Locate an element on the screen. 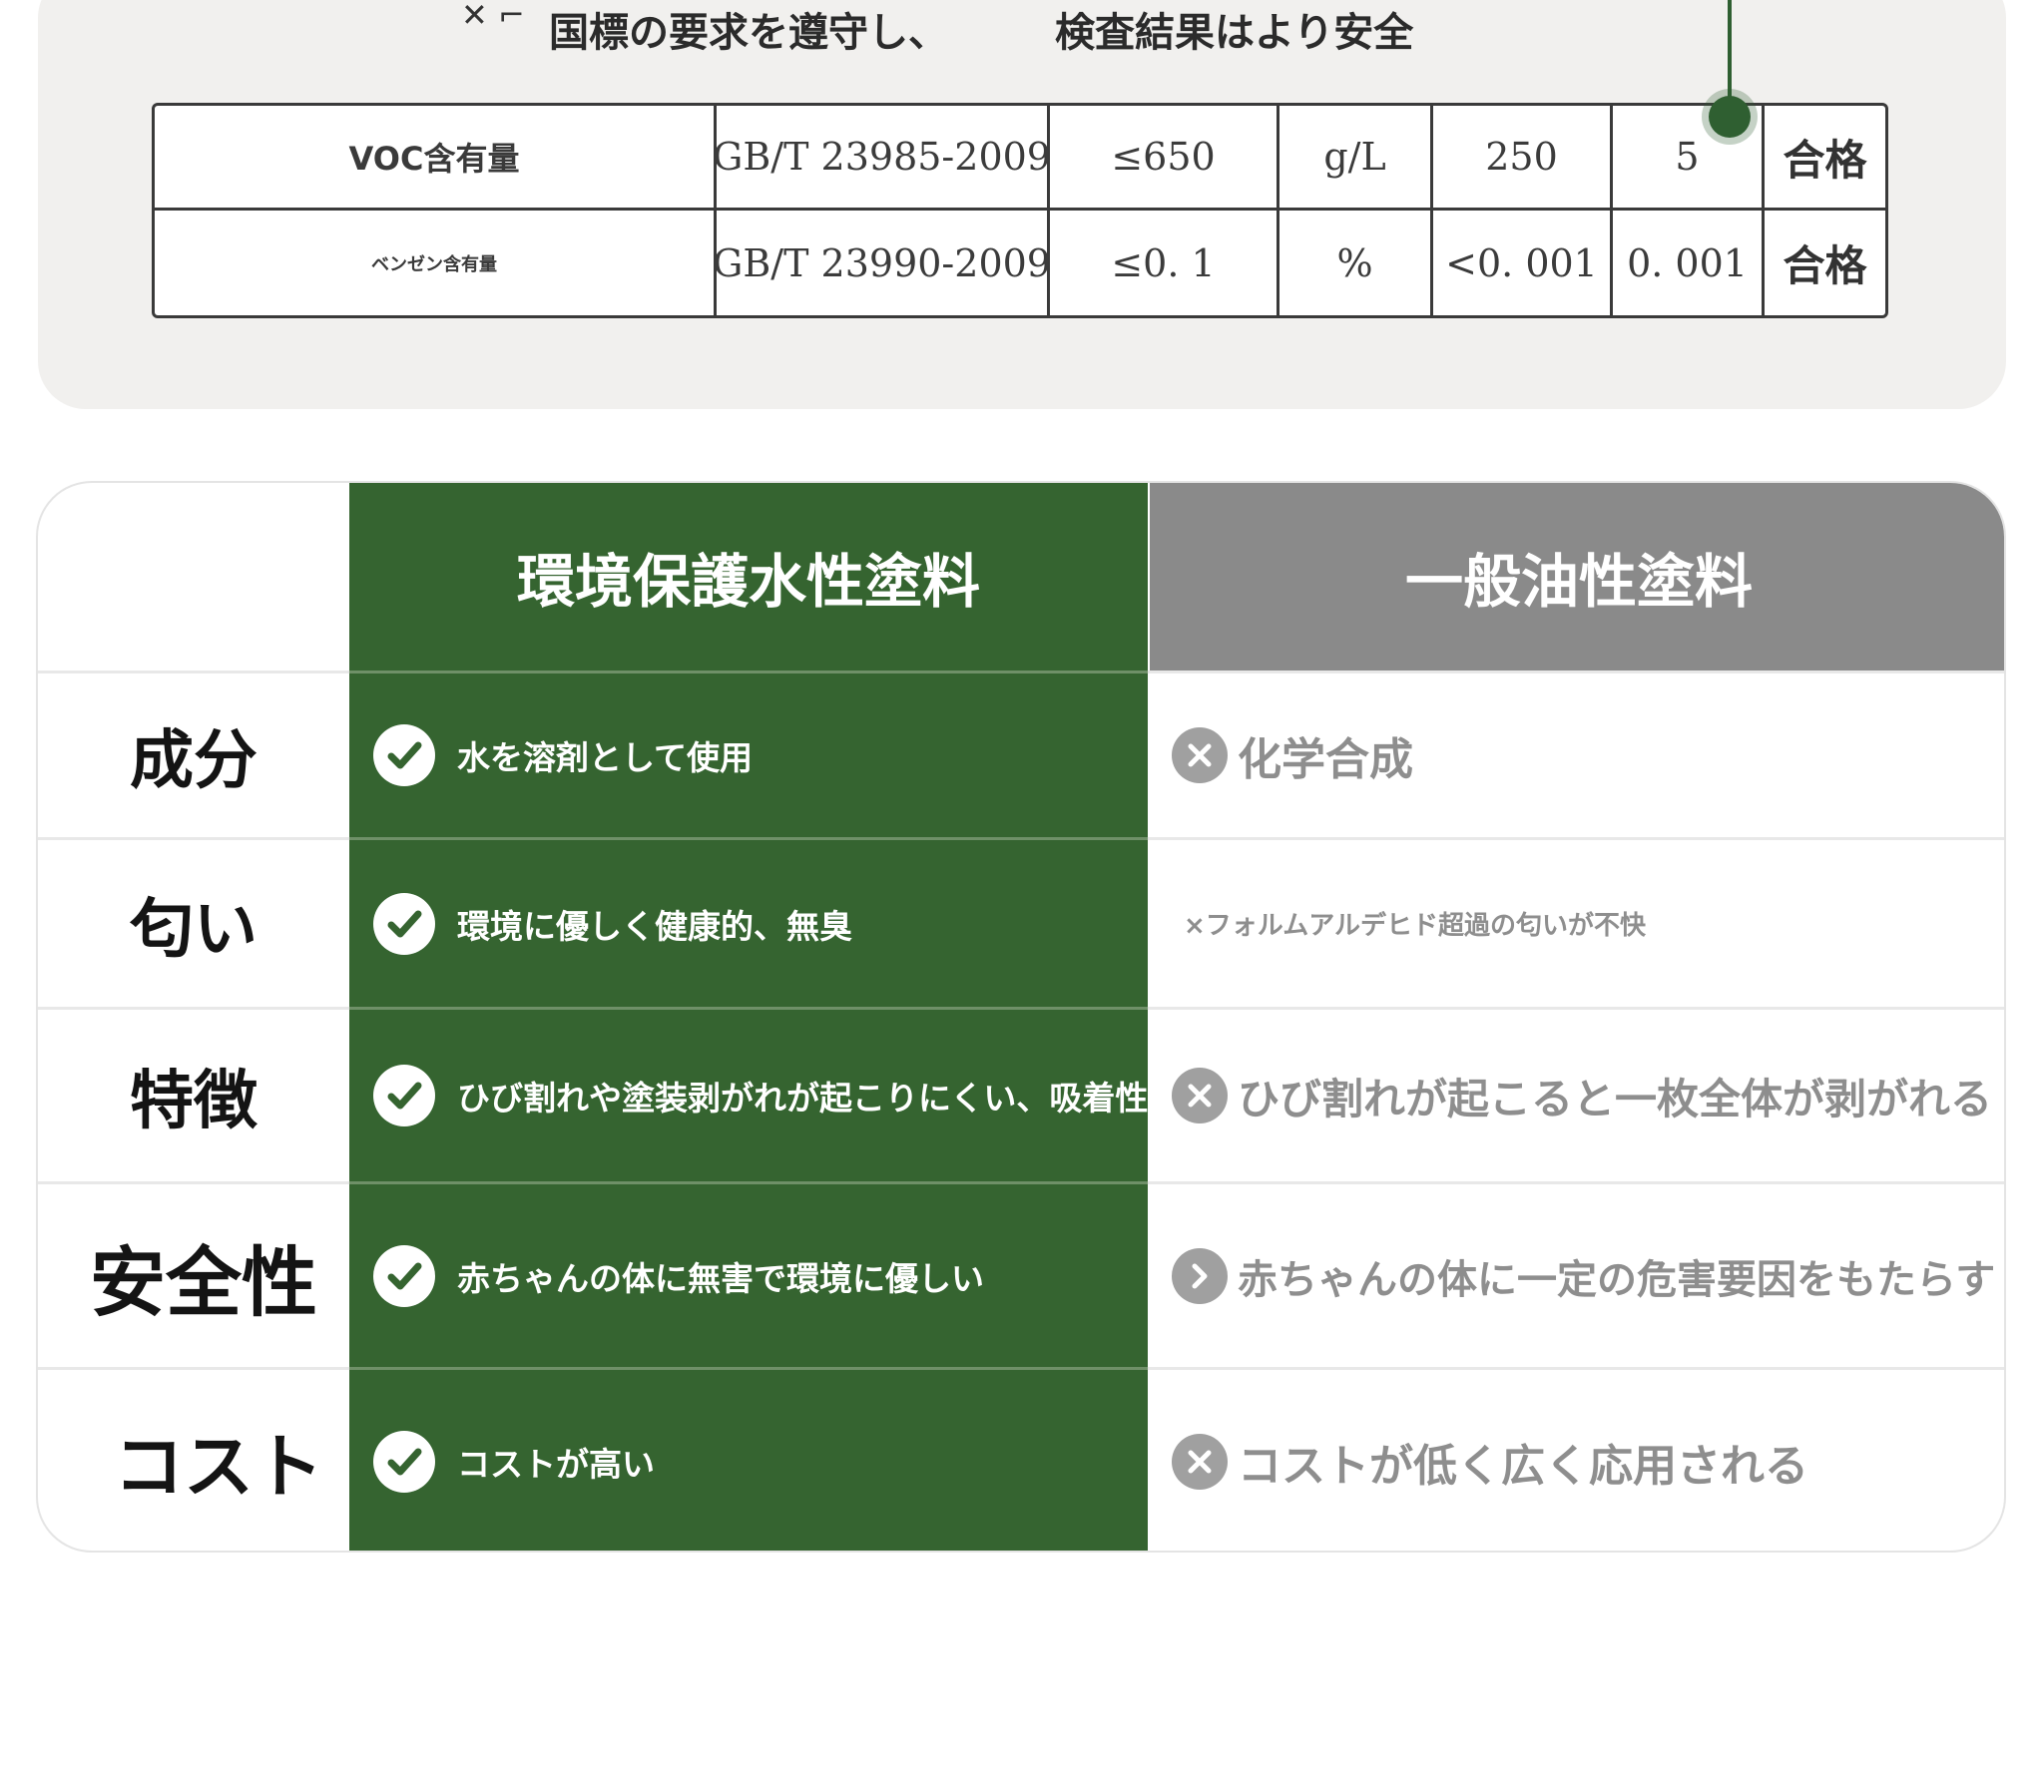 Image resolution: width=2044 pixels, height=1792 pixels. eco-cell-safety: 赤ちゃんの体に無害で環境に優しい is located at coordinates (678, 1275).